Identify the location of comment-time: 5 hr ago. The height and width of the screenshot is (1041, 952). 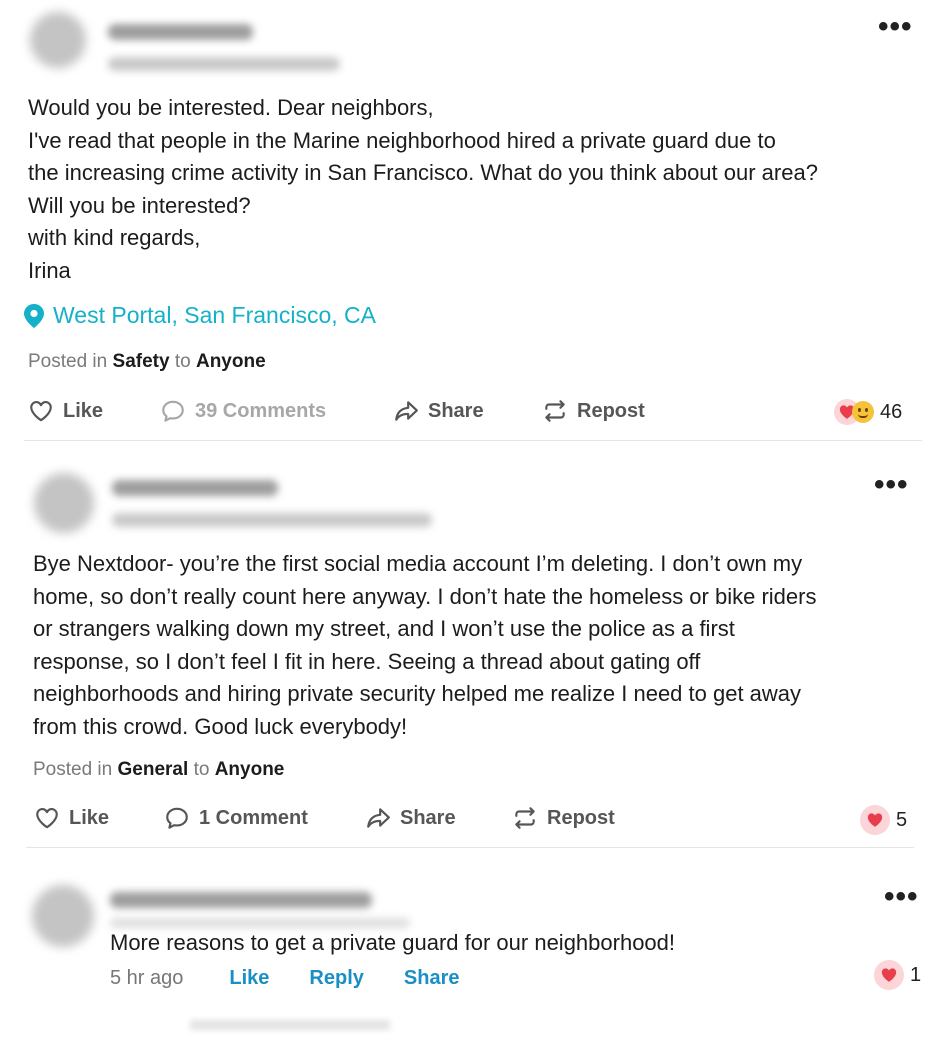
(147, 978).